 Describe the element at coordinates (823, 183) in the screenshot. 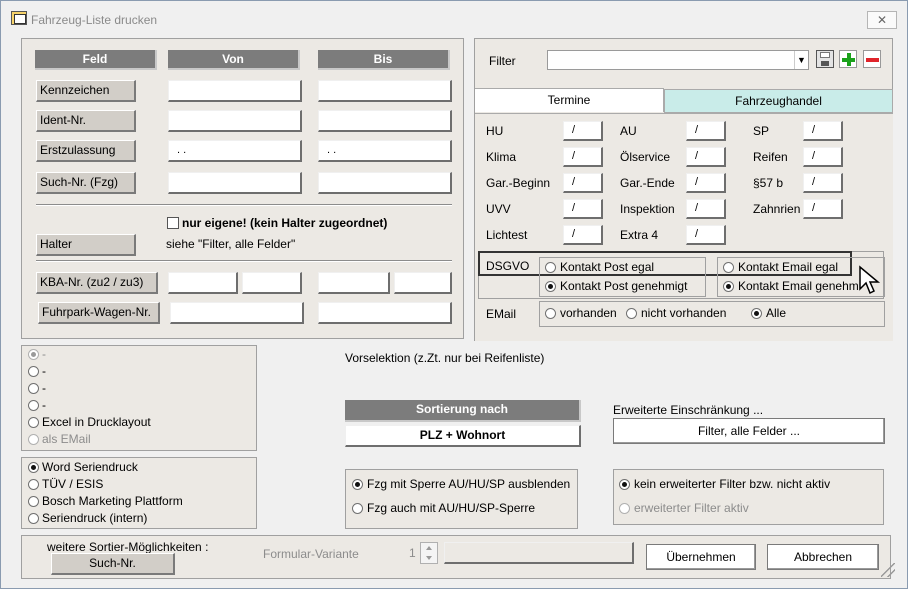

I see `57b-input: /` at that location.